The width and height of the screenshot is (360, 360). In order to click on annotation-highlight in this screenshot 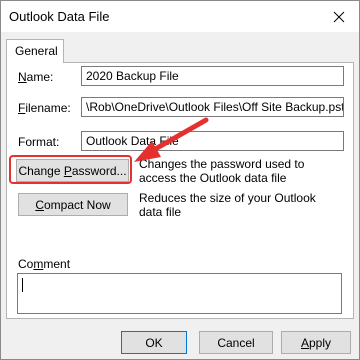, I will do `click(70, 169)`.